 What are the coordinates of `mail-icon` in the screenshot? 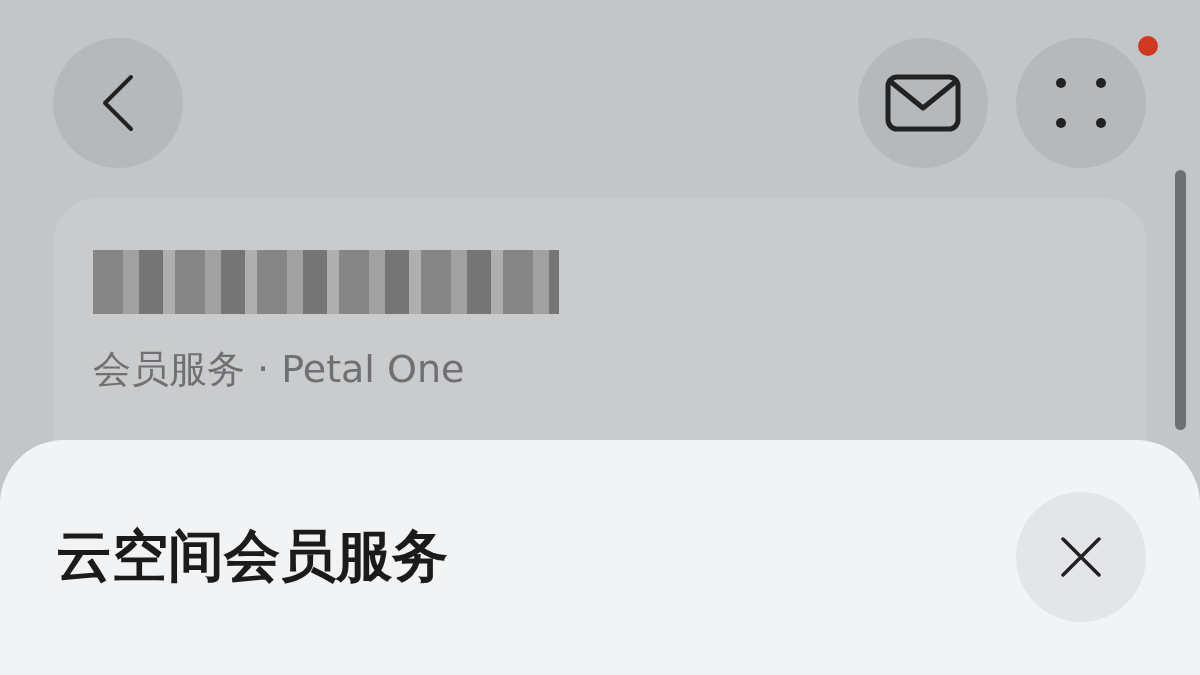 It's located at (923, 103).